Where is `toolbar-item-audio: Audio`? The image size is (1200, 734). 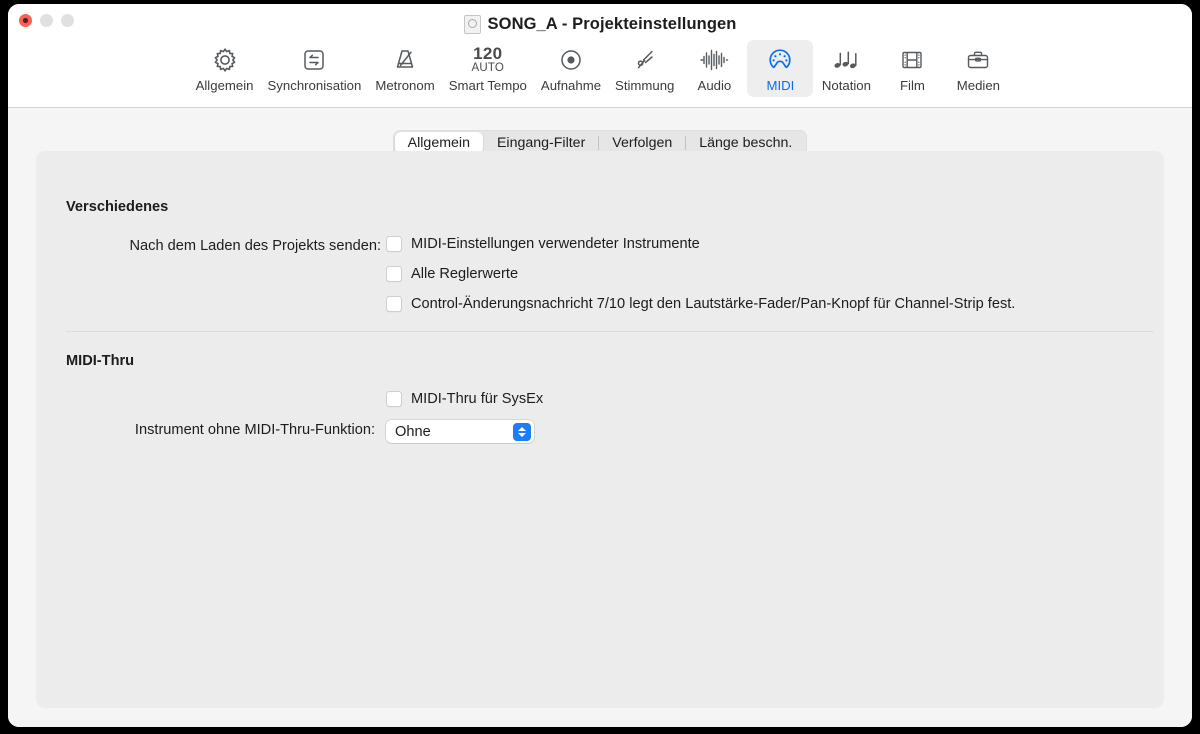
toolbar-item-audio: Audio is located at coordinates (714, 68).